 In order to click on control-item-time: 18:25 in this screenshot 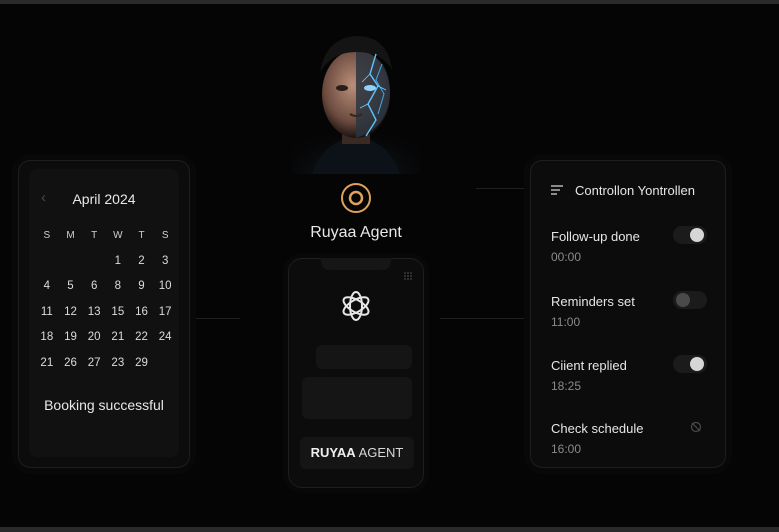, I will do `click(566, 386)`.